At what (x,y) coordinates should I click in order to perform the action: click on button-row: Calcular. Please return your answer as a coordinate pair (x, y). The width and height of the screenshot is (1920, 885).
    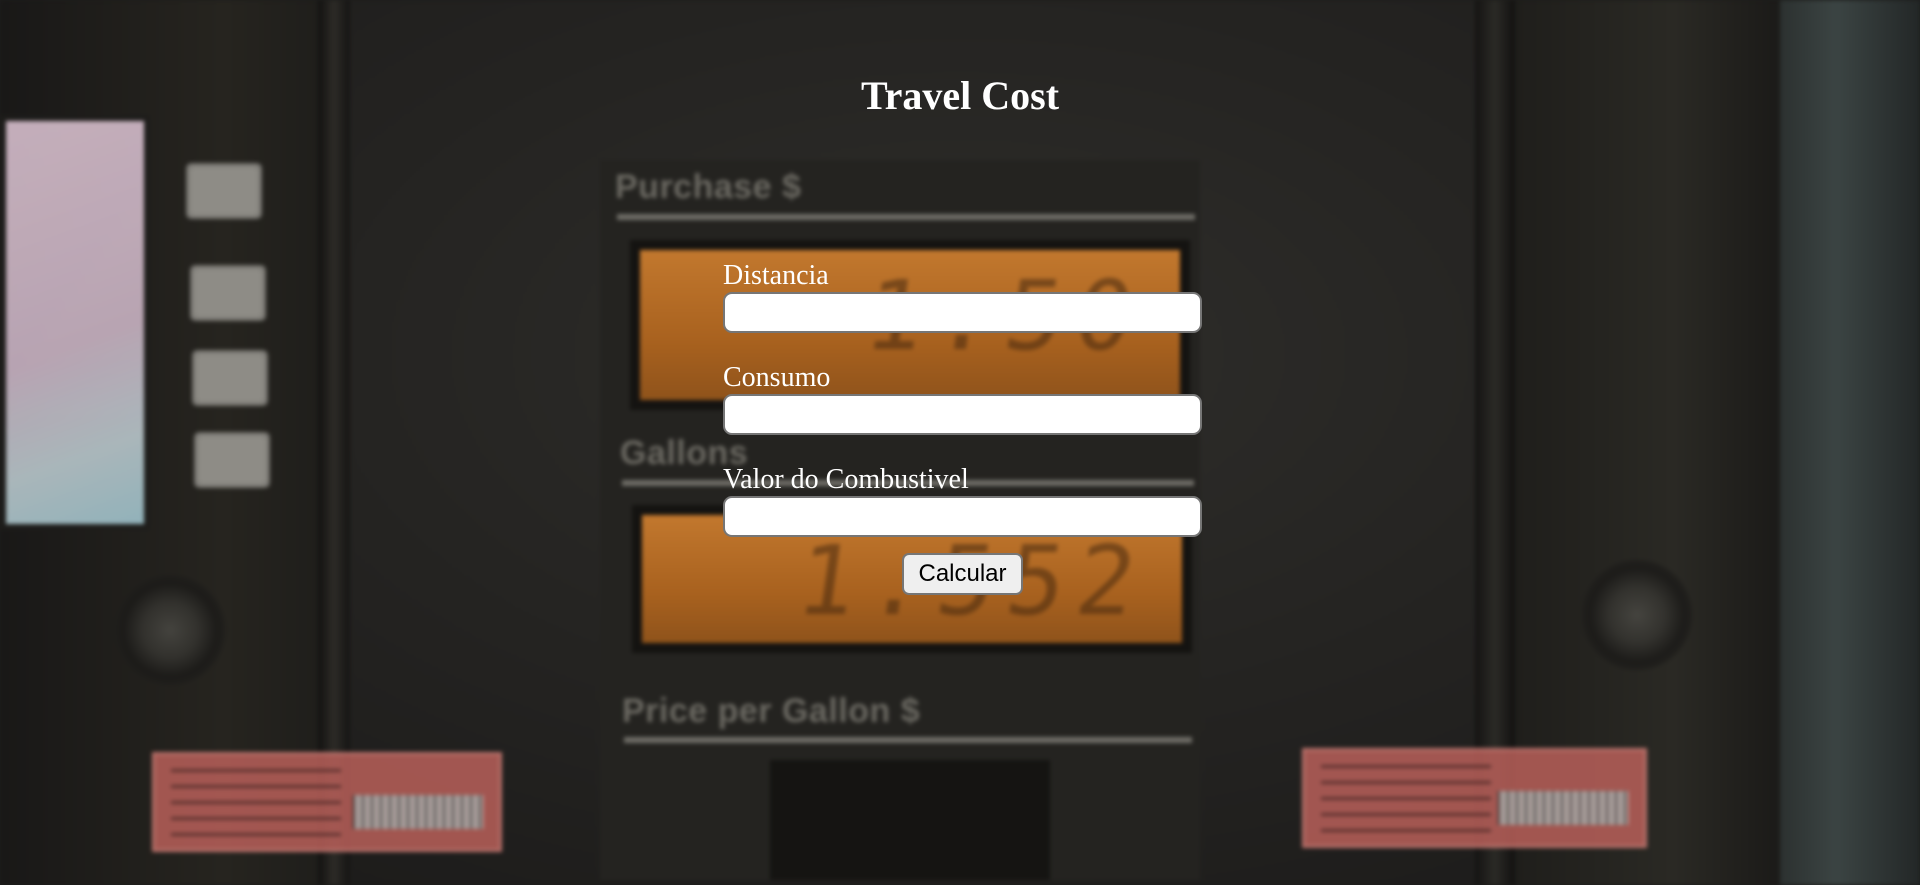
    Looking at the image, I should click on (963, 574).